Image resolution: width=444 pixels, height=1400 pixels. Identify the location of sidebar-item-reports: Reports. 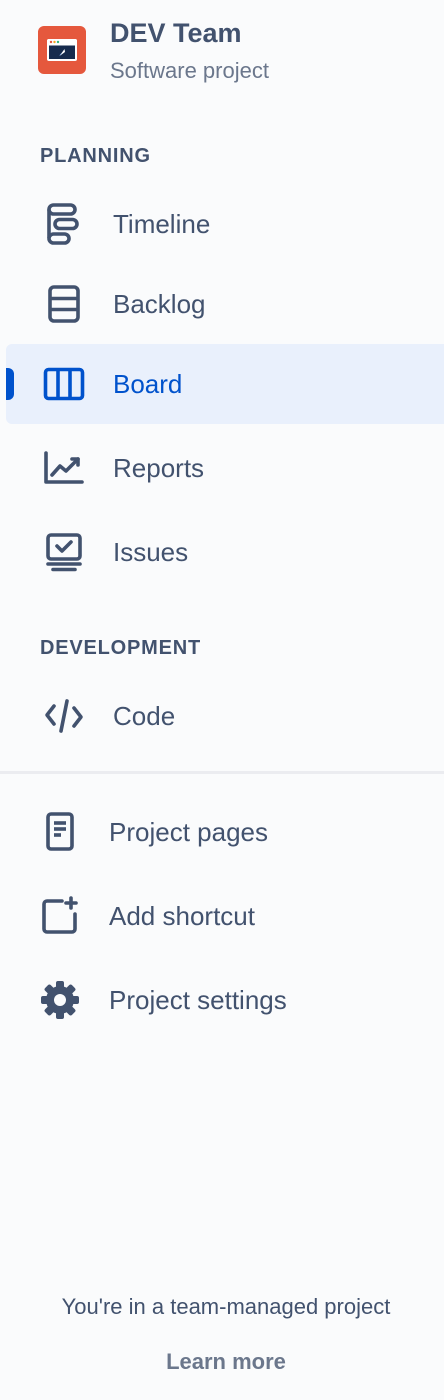
(225, 468).